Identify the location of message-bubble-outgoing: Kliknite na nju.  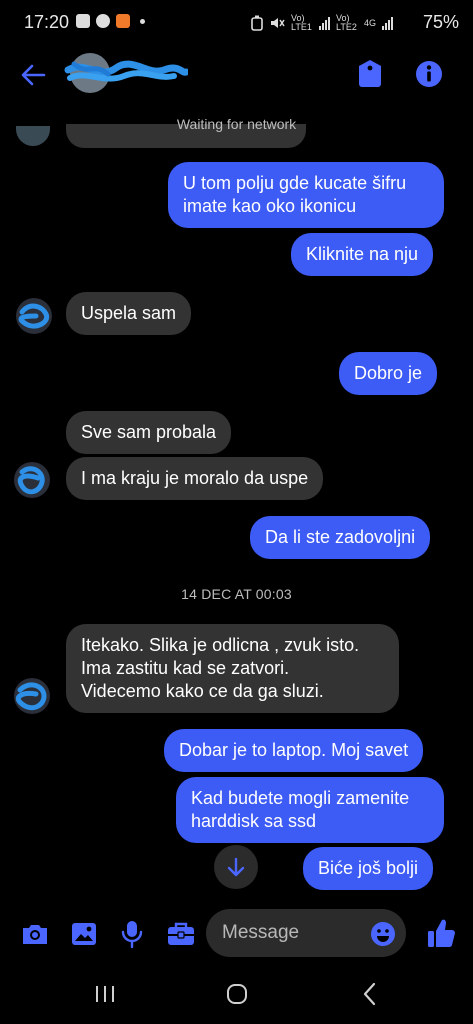
(362, 254).